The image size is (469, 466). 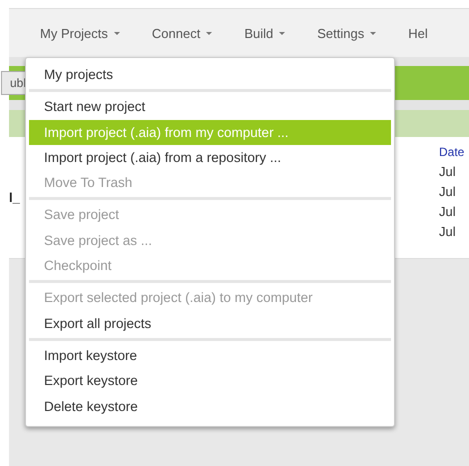 I want to click on menu-item: Import keystore, so click(x=210, y=355).